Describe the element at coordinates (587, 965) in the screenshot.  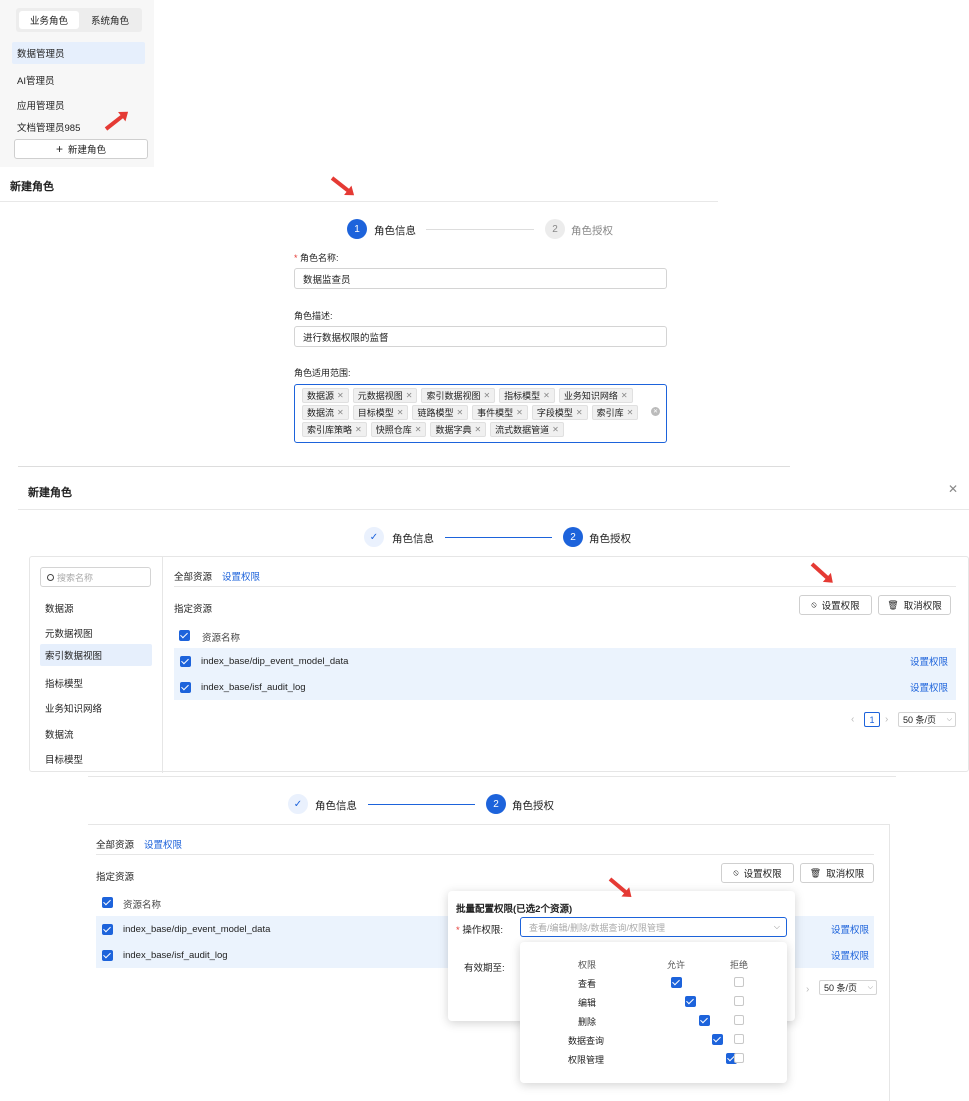
I see `header-permission: 权限` at that location.